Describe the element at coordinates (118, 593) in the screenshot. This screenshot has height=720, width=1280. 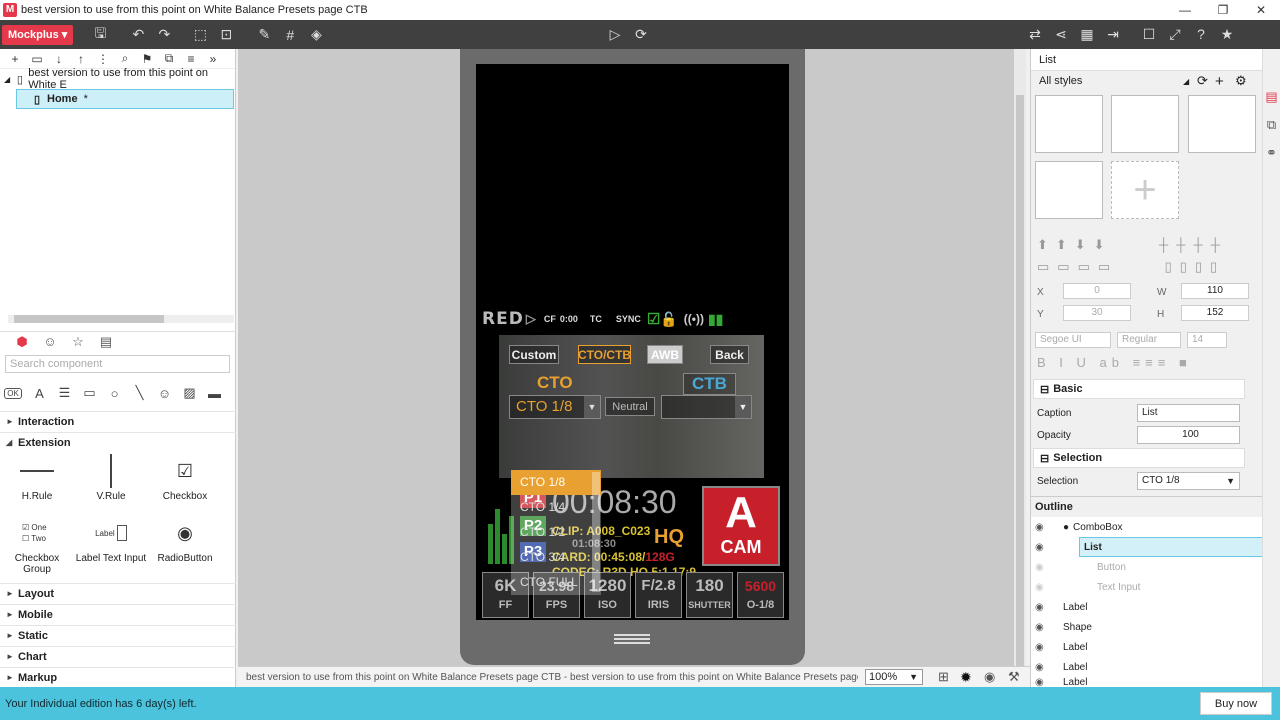
I see `section-layout: ► Layout` at that location.